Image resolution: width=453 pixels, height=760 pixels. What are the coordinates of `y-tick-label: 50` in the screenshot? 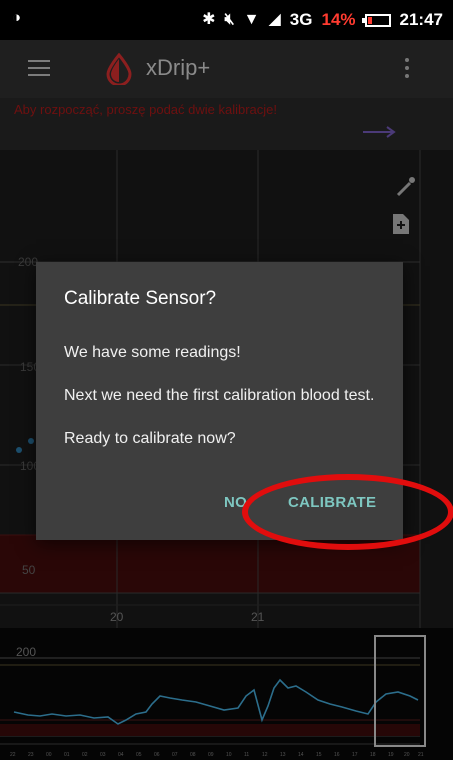 It's located at (29, 570).